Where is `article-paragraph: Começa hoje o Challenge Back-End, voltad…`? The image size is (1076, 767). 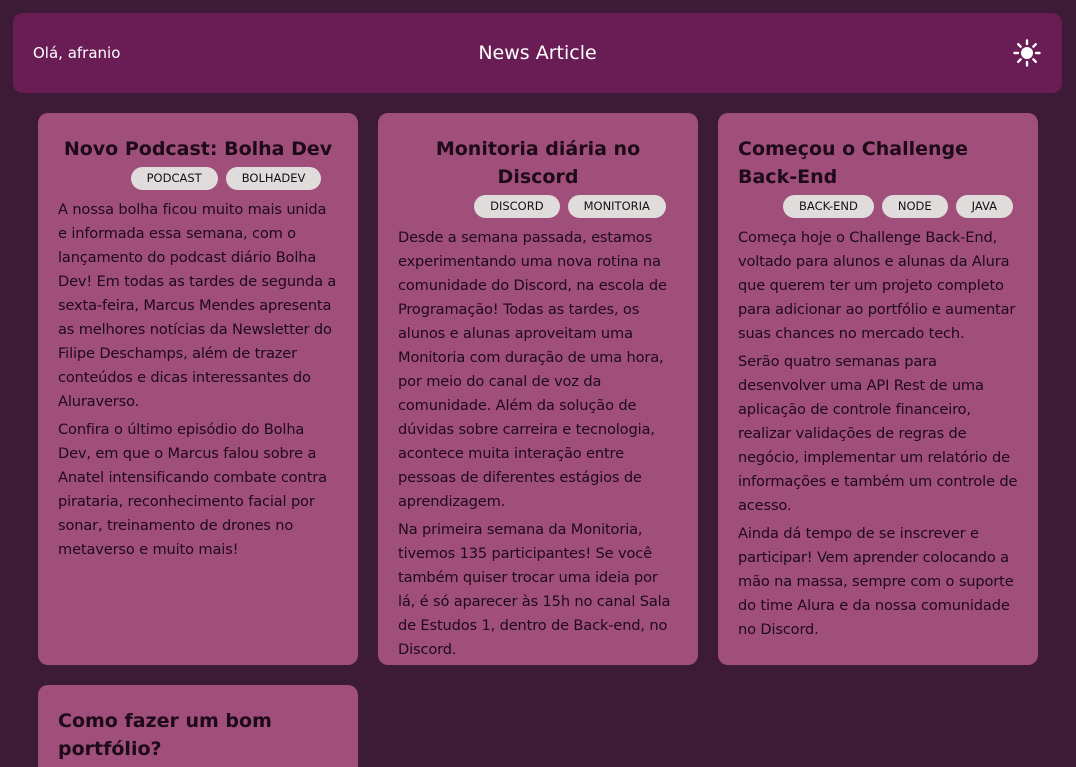 article-paragraph: Começa hoje o Challenge Back-End, voltad… is located at coordinates (877, 285).